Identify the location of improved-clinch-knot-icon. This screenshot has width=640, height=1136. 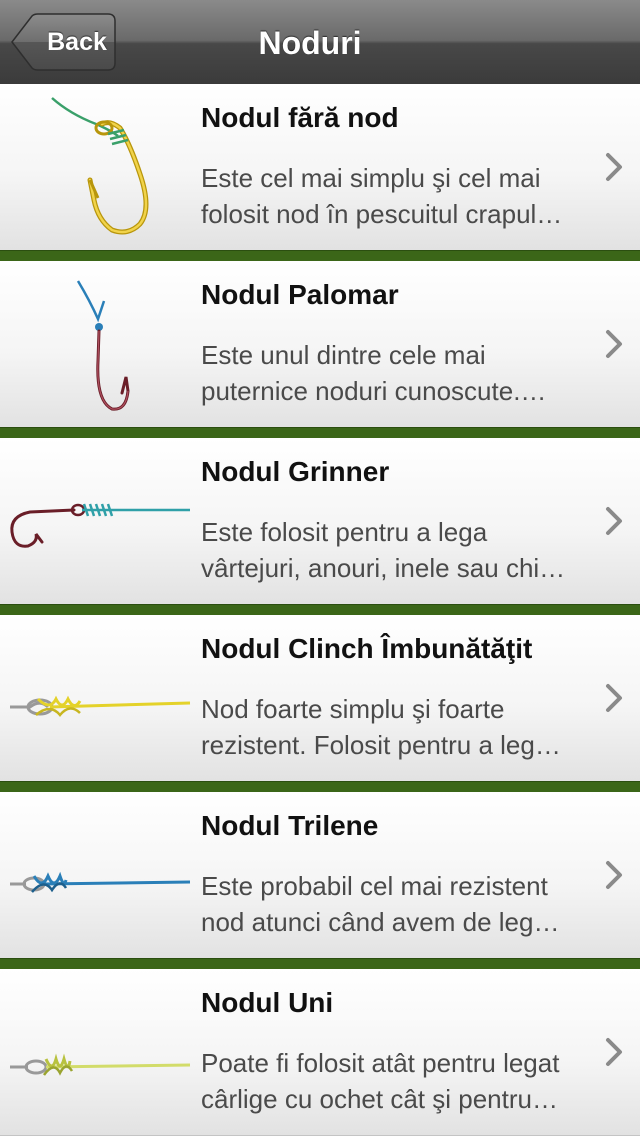
(100, 706).